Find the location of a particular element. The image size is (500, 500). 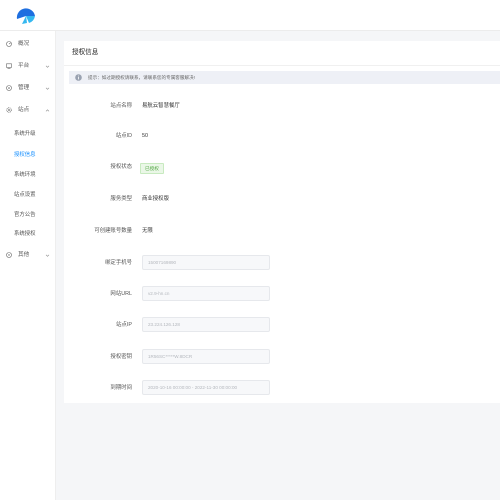

site-name-value: 易航云智慧餐厅 is located at coordinates (161, 106).